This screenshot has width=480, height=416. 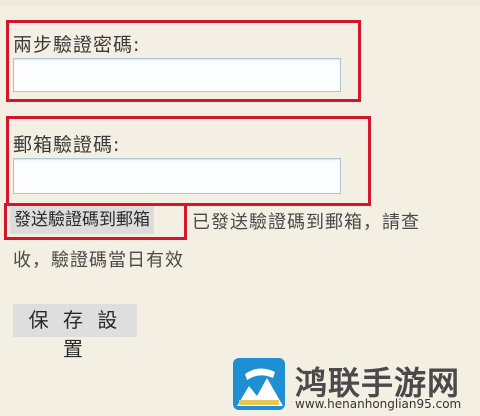 I want to click on two-step-password-label: 兩步驗證密碼:, so click(x=77, y=45).